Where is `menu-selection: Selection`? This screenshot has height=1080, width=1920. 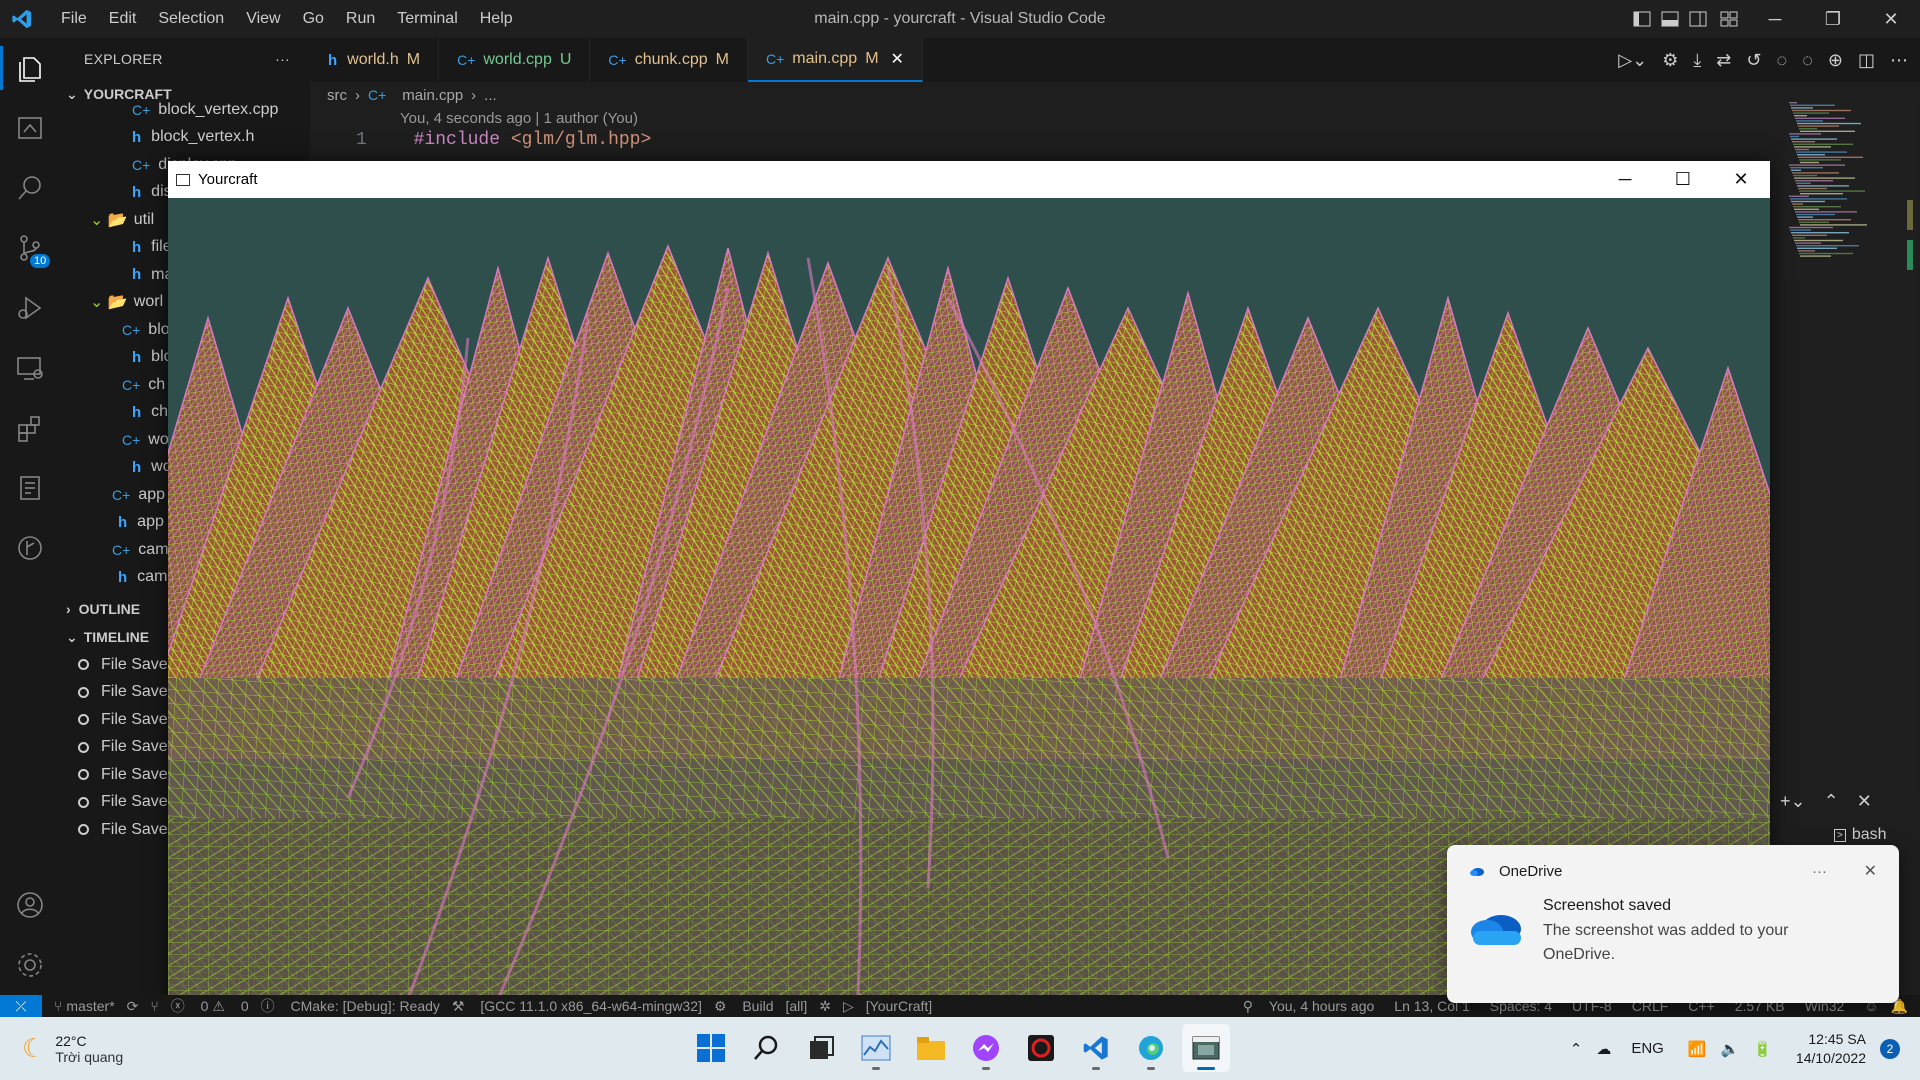 menu-selection: Selection is located at coordinates (191, 19).